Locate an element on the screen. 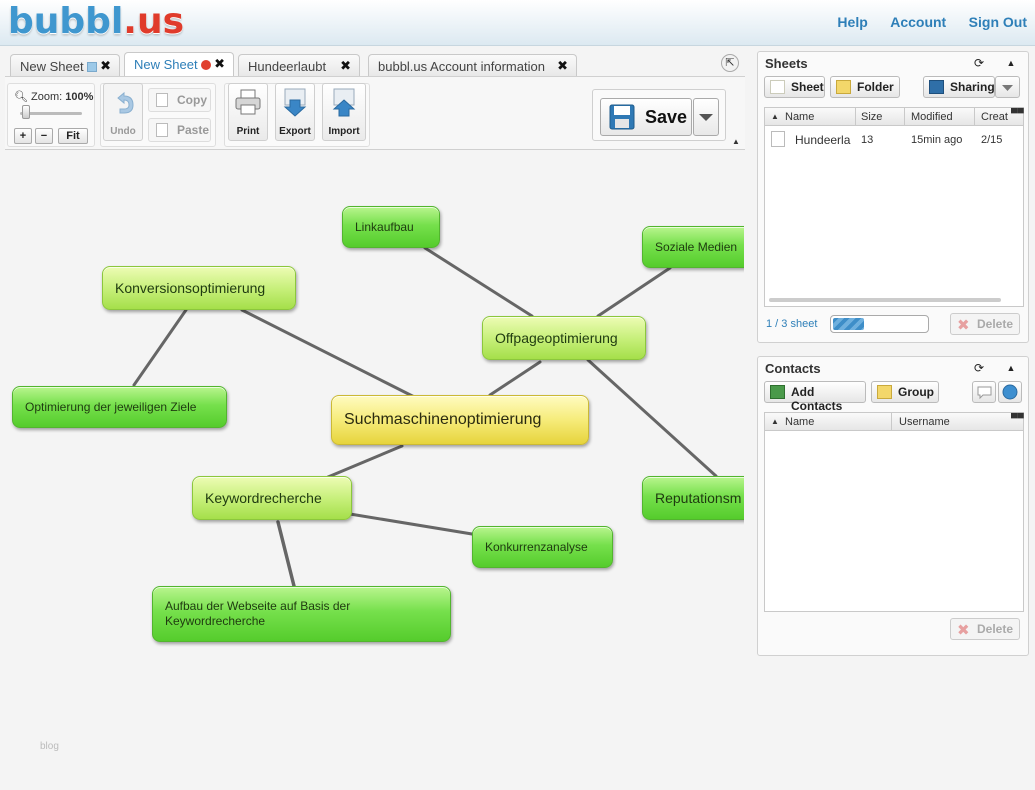 The width and height of the screenshot is (1035, 790). tab-hundeerlaubt: Hundeerlaubt ✖ is located at coordinates (299, 65).